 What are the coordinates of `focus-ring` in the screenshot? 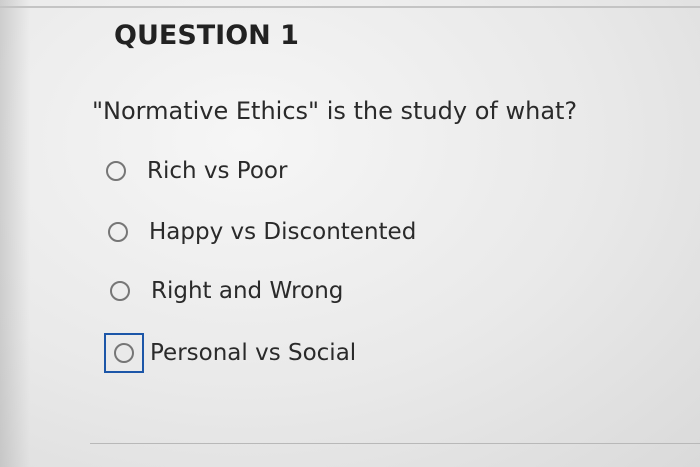 It's located at (124, 353).